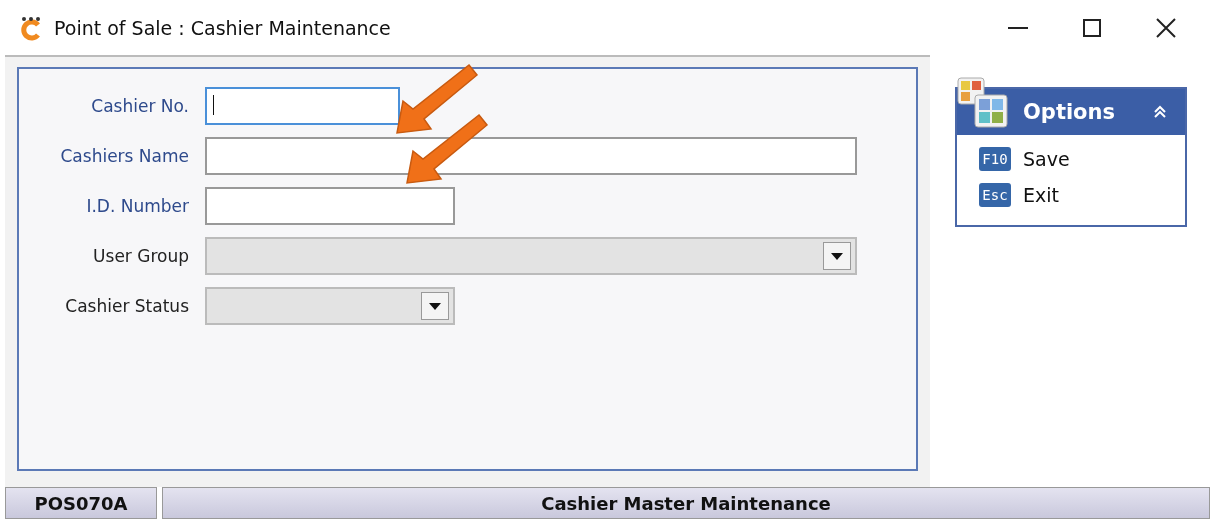 Image resolution: width=1216 pixels, height=519 pixels. What do you see at coordinates (140, 256) in the screenshot?
I see `field-label: User Group` at bounding box center [140, 256].